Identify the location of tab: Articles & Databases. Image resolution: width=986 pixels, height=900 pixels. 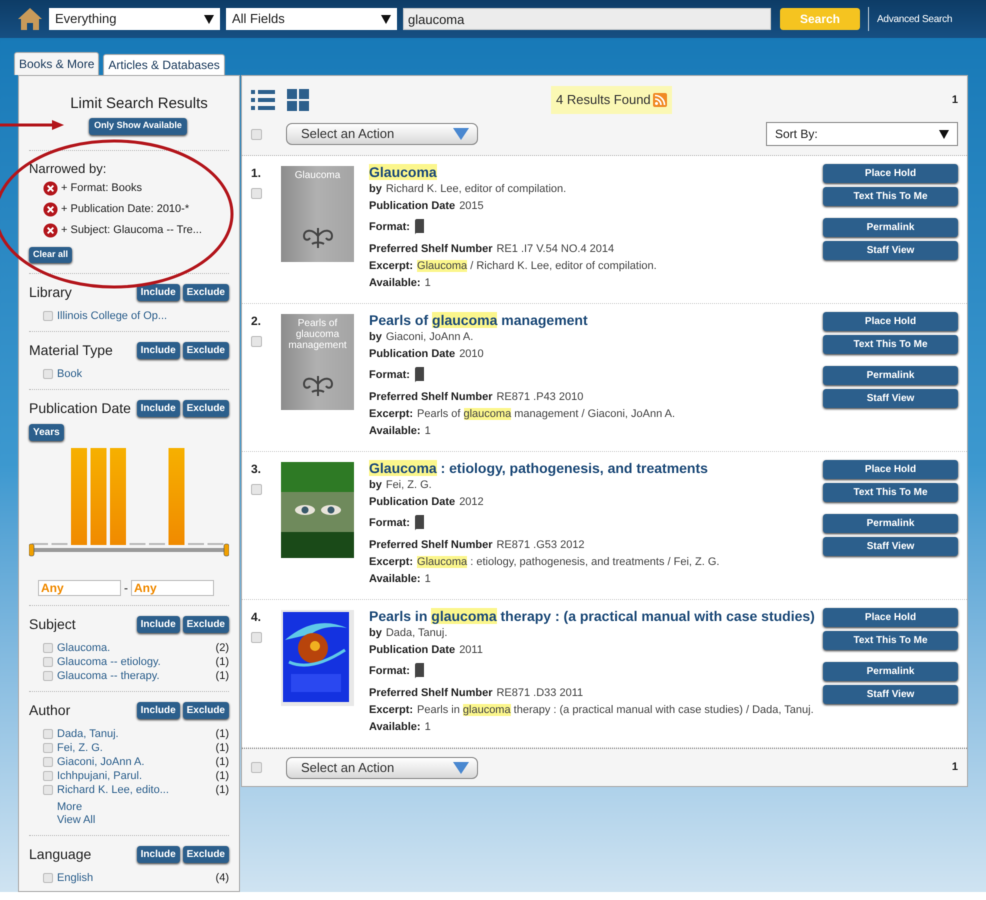
(164, 64).